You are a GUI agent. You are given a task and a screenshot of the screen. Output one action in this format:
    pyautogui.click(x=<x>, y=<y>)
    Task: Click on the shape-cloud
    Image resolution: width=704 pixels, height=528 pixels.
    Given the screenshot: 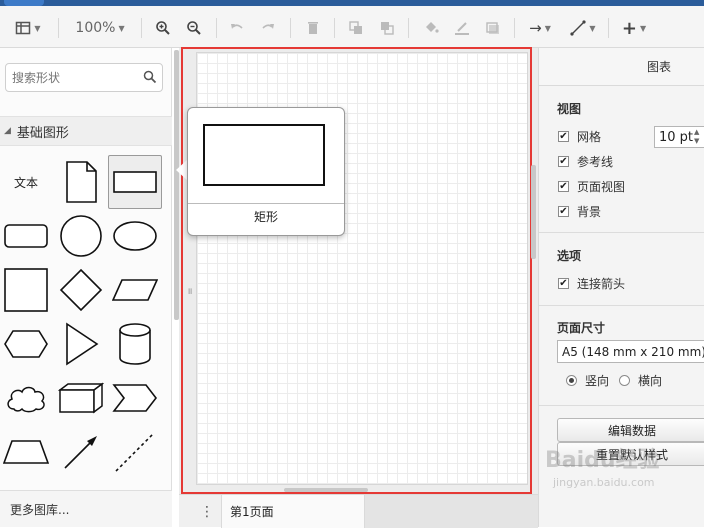 What is the action you would take?
    pyautogui.click(x=26, y=398)
    